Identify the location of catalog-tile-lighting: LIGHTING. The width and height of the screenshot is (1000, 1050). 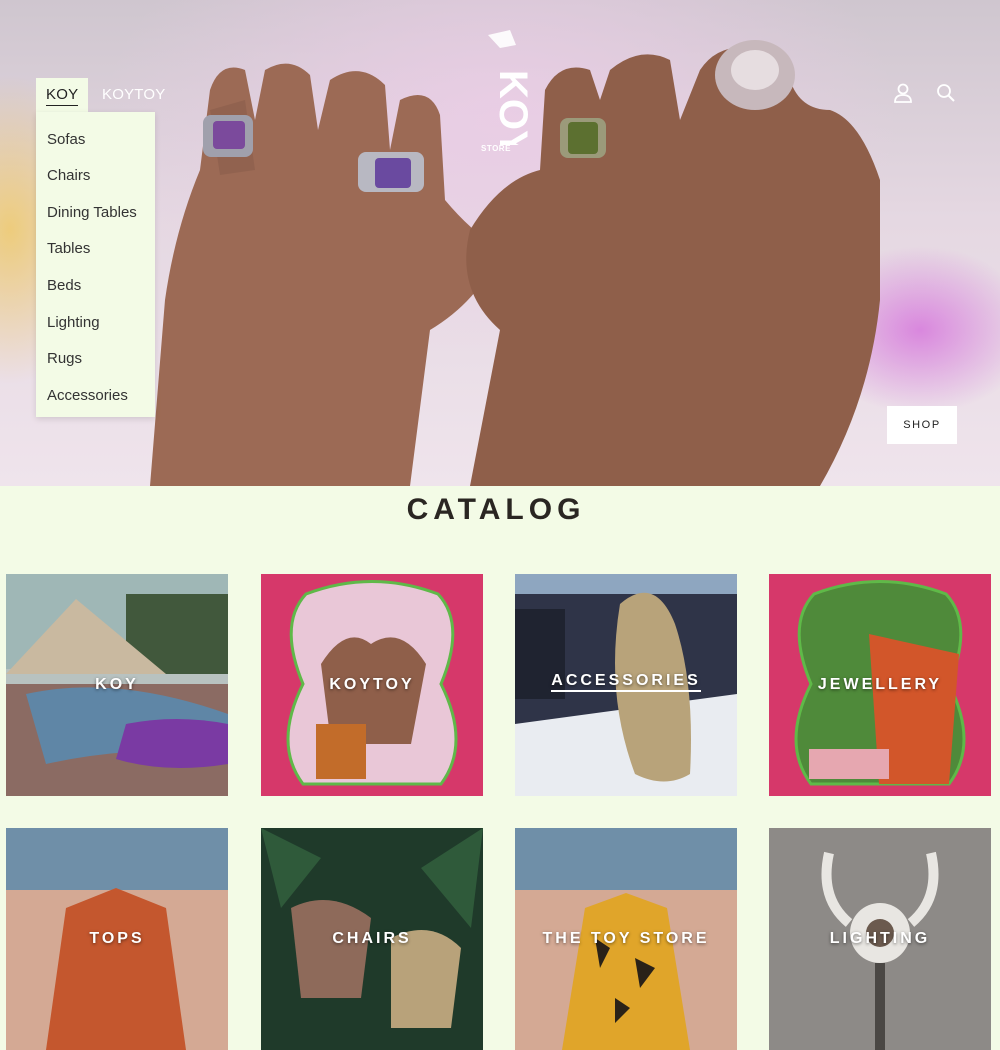
(880, 939).